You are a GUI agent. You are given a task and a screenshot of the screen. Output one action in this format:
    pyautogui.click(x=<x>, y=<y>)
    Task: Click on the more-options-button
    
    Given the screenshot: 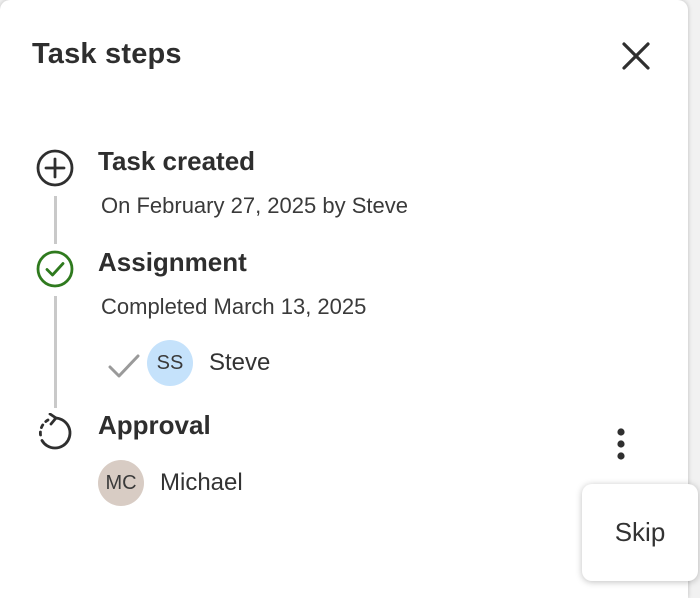 What is the action you would take?
    pyautogui.click(x=621, y=444)
    